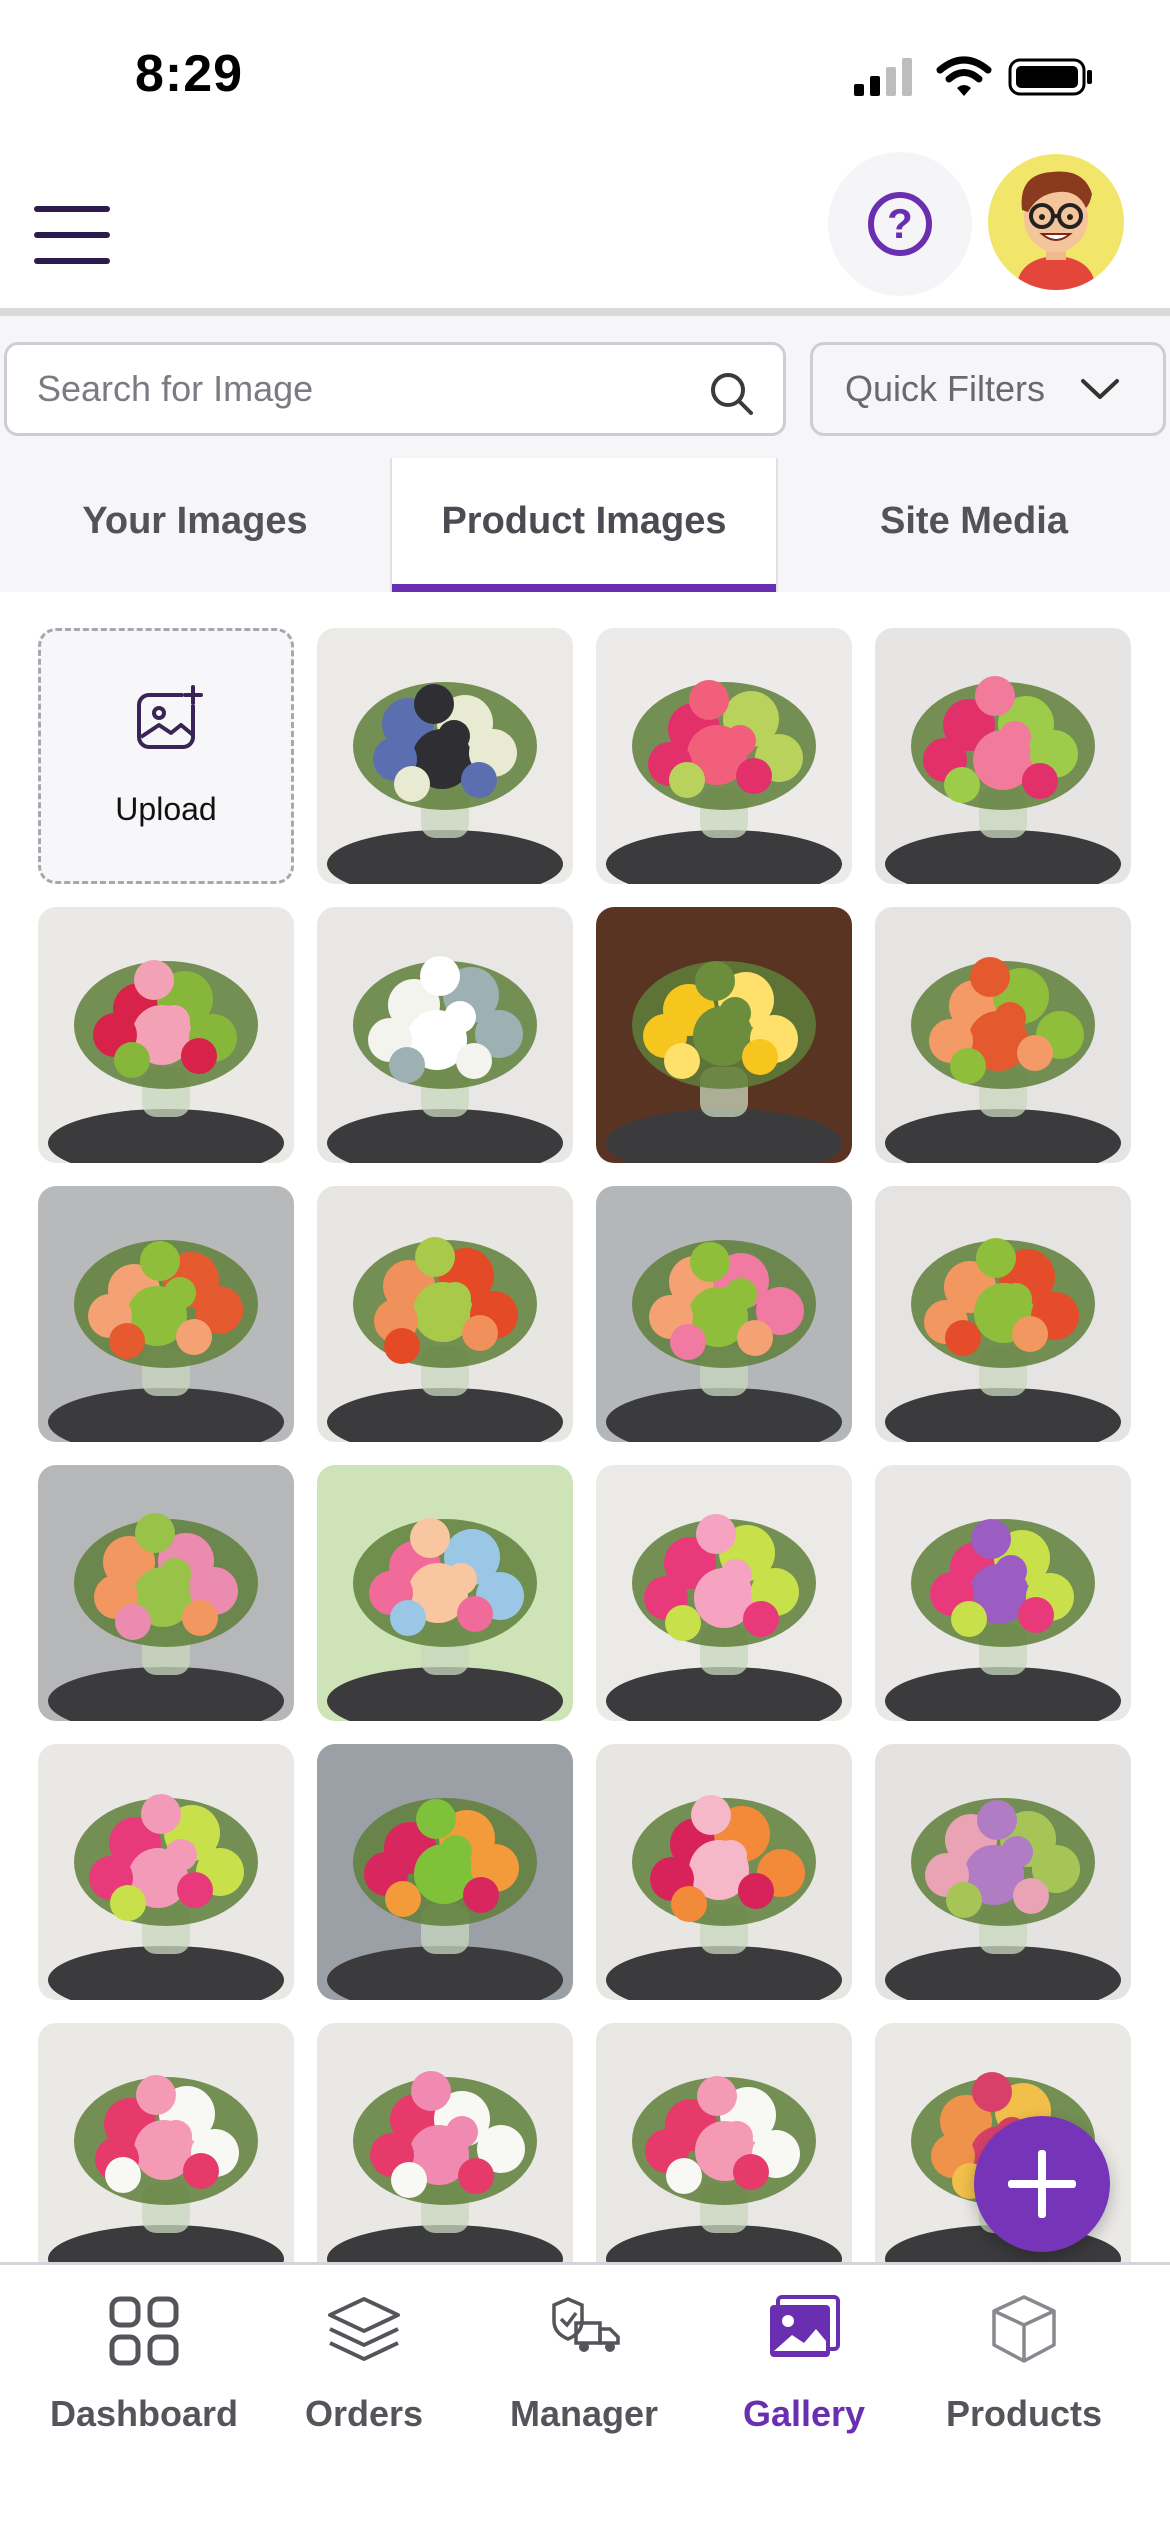 The height and width of the screenshot is (2532, 1170). What do you see at coordinates (584, 2413) in the screenshot?
I see `nav-manager-label: Manager` at bounding box center [584, 2413].